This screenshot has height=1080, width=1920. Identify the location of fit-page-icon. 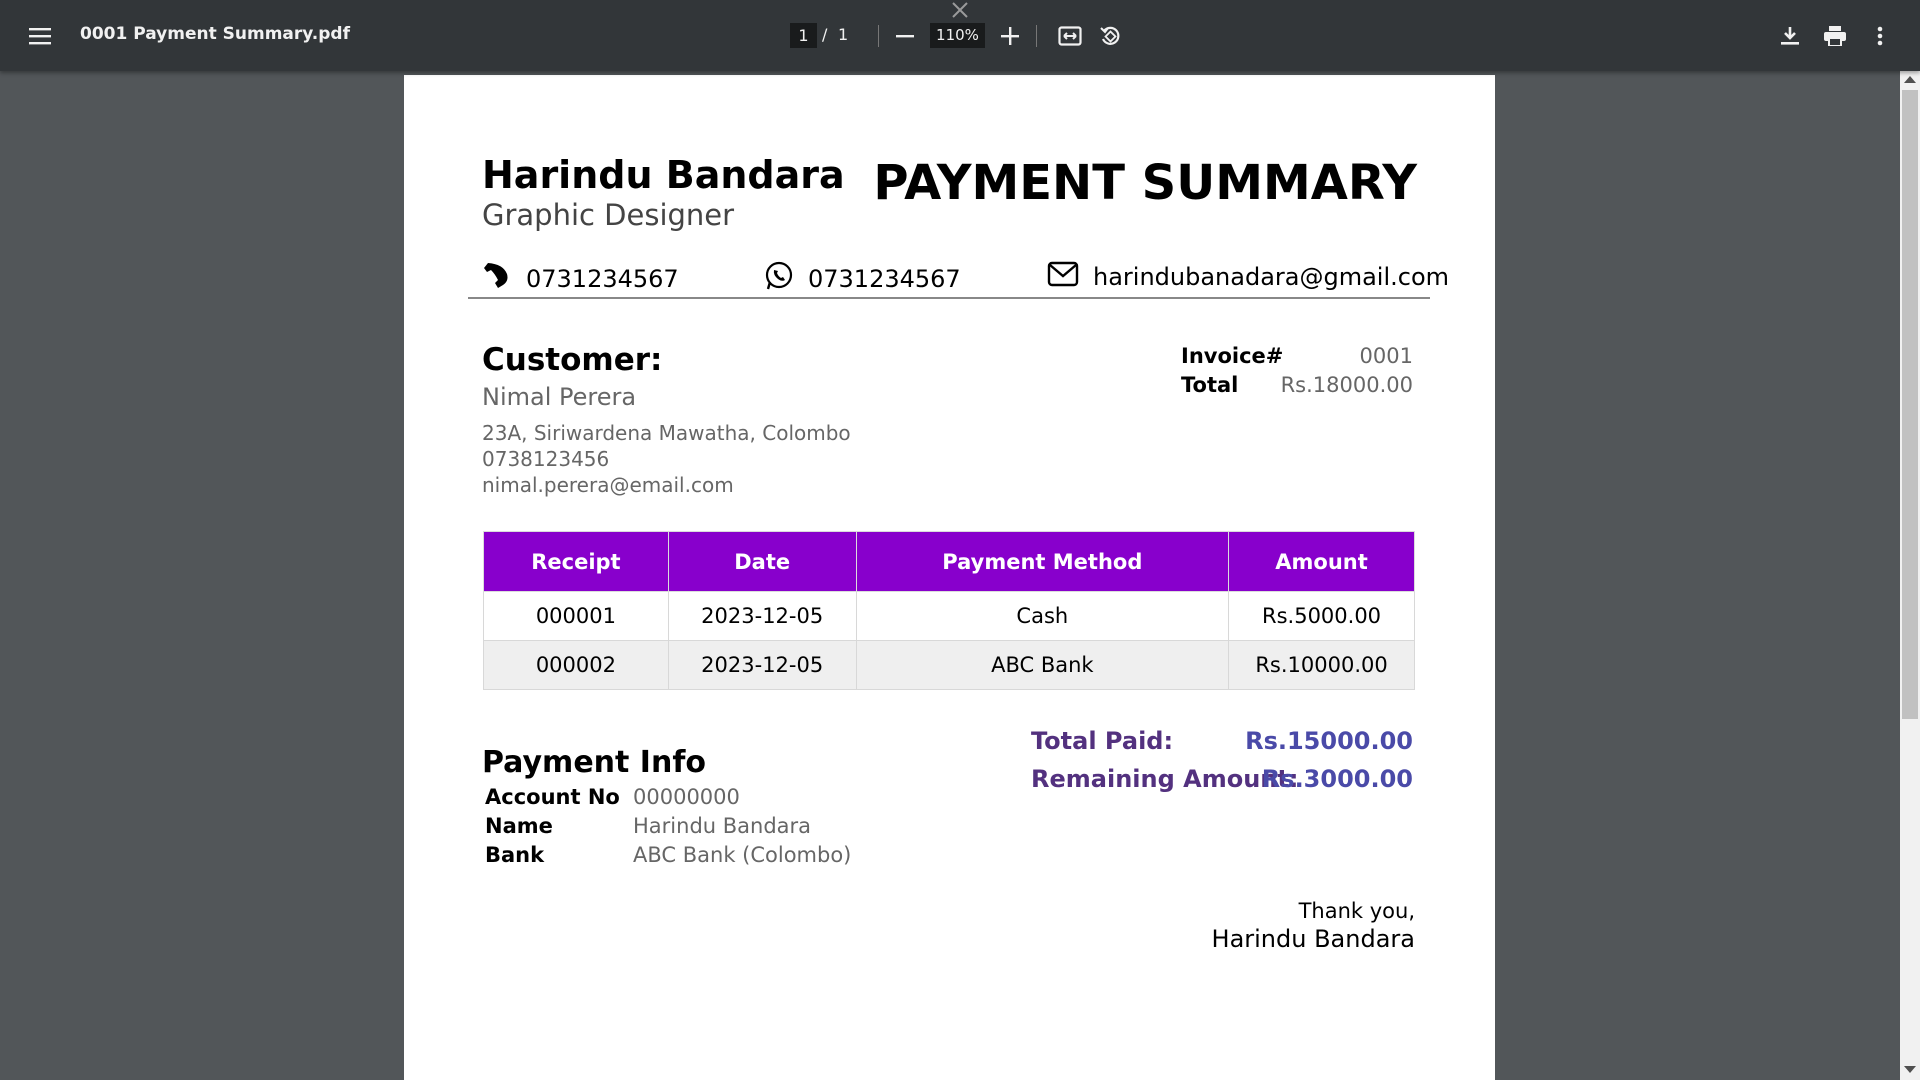
(1070, 36).